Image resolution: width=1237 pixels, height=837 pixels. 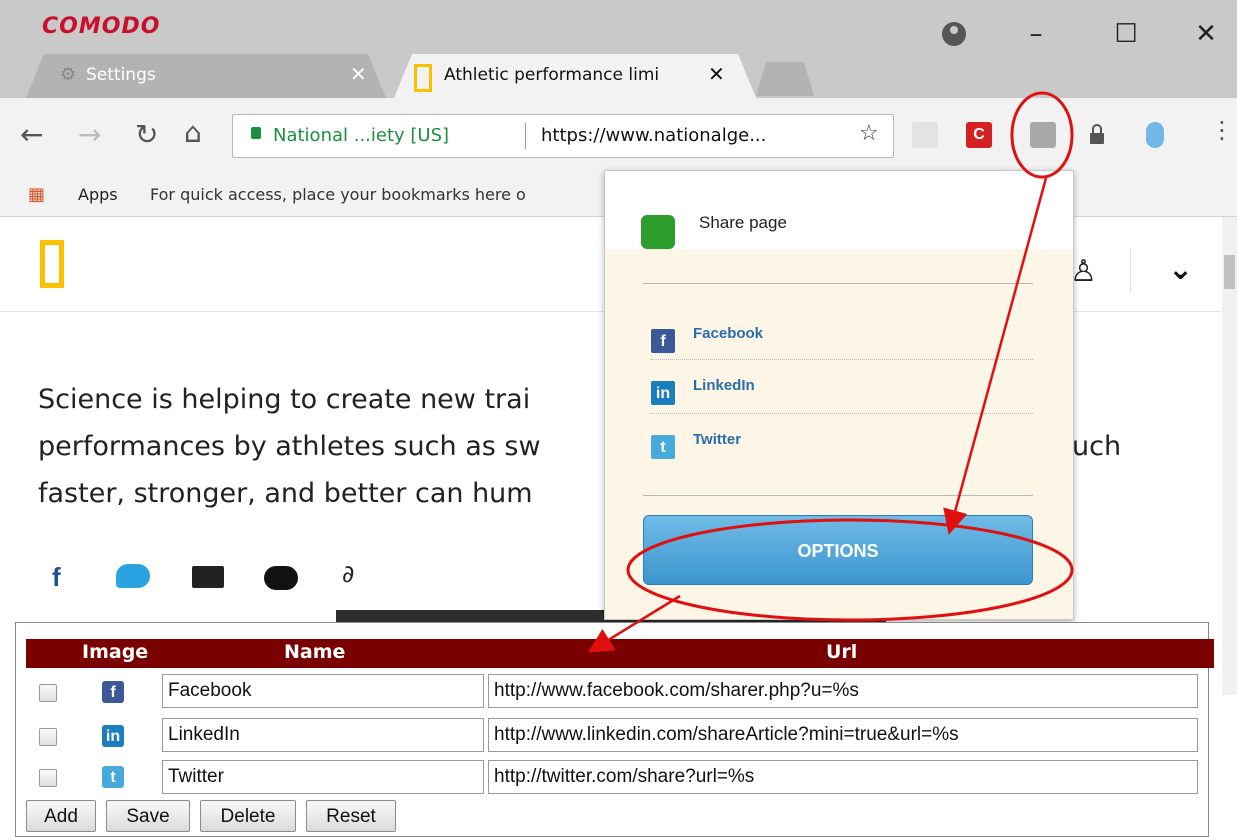 What do you see at coordinates (133, 576) in the screenshot?
I see `twitter-share-icon` at bounding box center [133, 576].